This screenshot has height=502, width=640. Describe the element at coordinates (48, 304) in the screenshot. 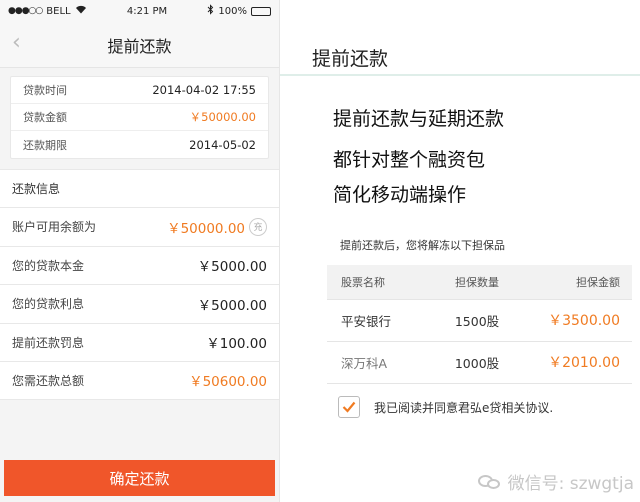

I see `interest-label: 您的贷款利息` at that location.